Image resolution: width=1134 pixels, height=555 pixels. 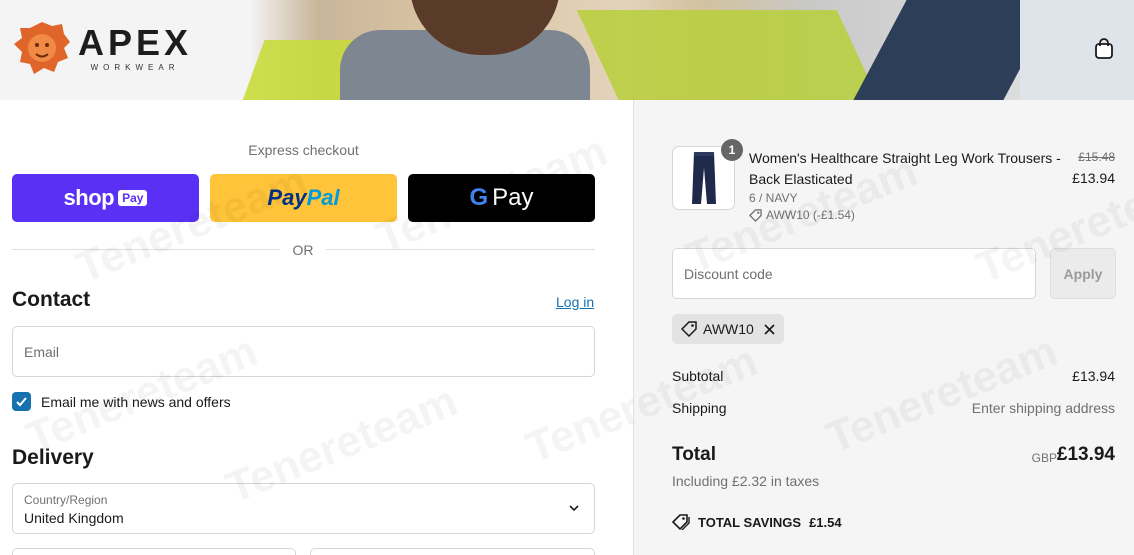 I want to click on shipping-value: Enter shipping address, so click(x=1043, y=408).